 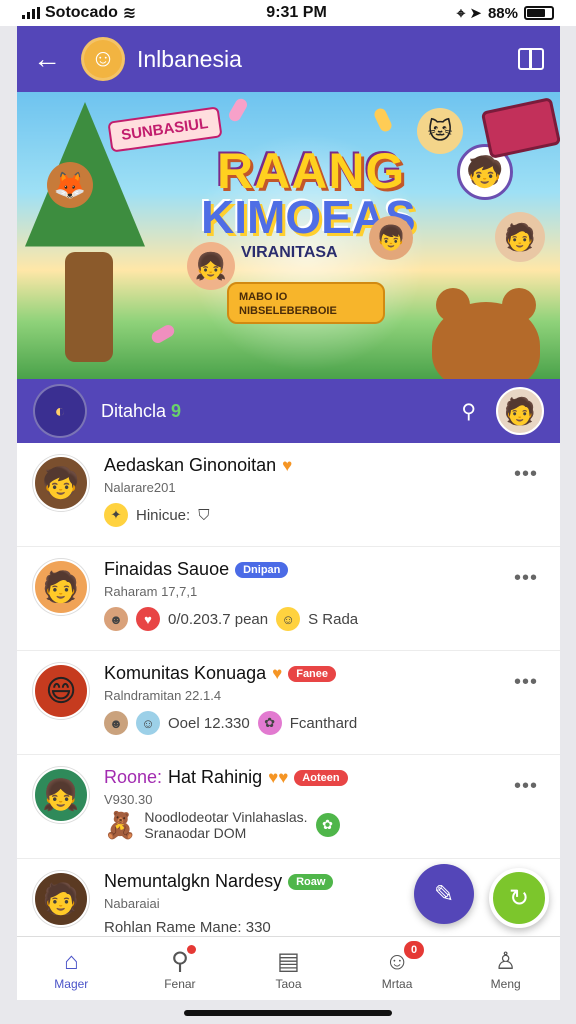 What do you see at coordinates (324, 619) in the screenshot?
I see `chat-preview: ☻ ♥ 0/0.203.7 pean ☺ S Rada` at bounding box center [324, 619].